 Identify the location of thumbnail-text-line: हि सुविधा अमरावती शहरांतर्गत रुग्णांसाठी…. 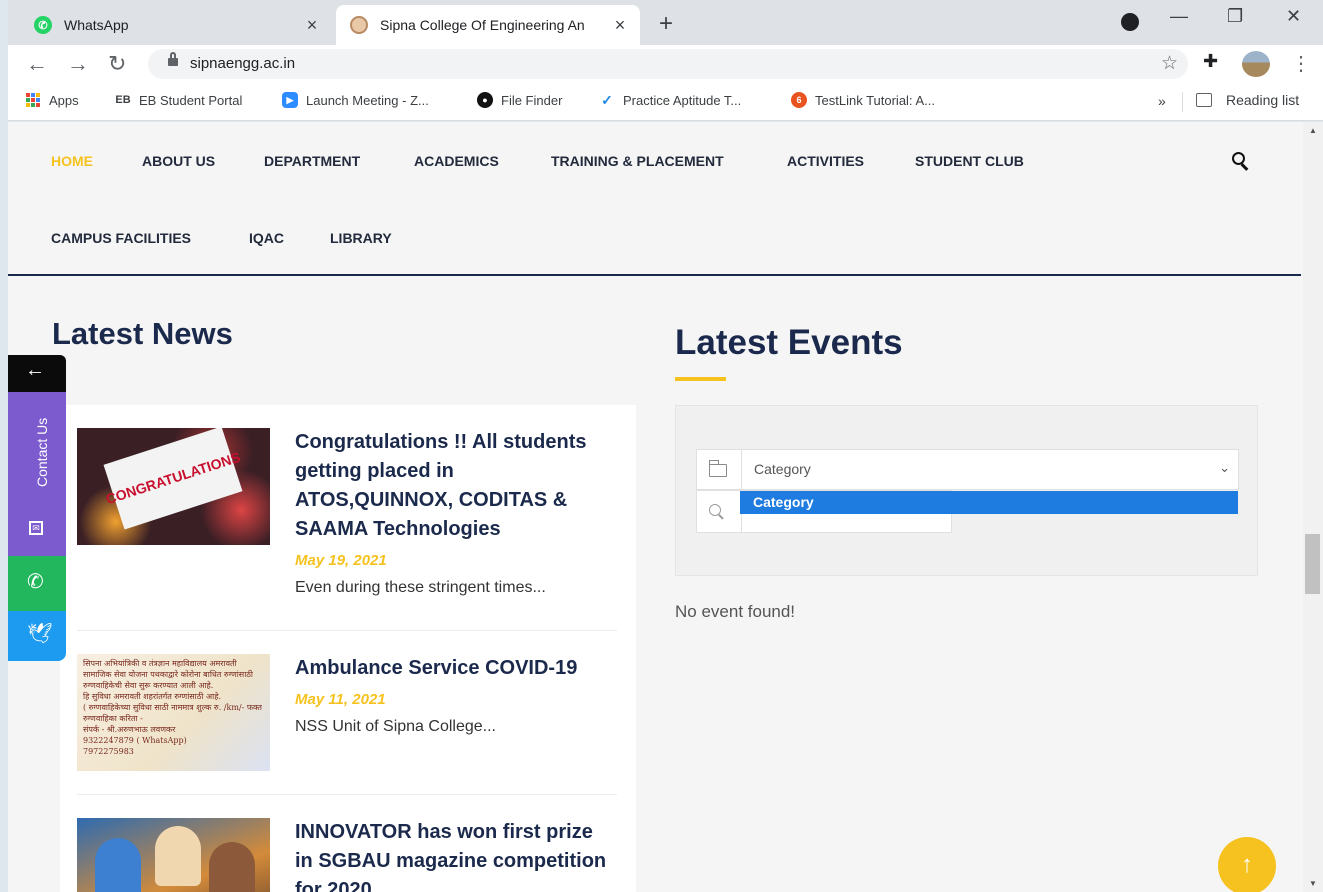
(152, 696).